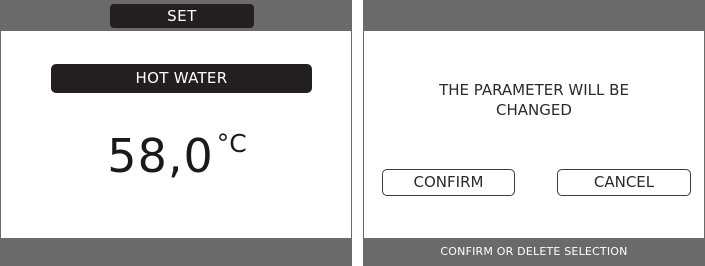  Describe the element at coordinates (231, 143) in the screenshot. I see `temperature-unit: °C` at that location.